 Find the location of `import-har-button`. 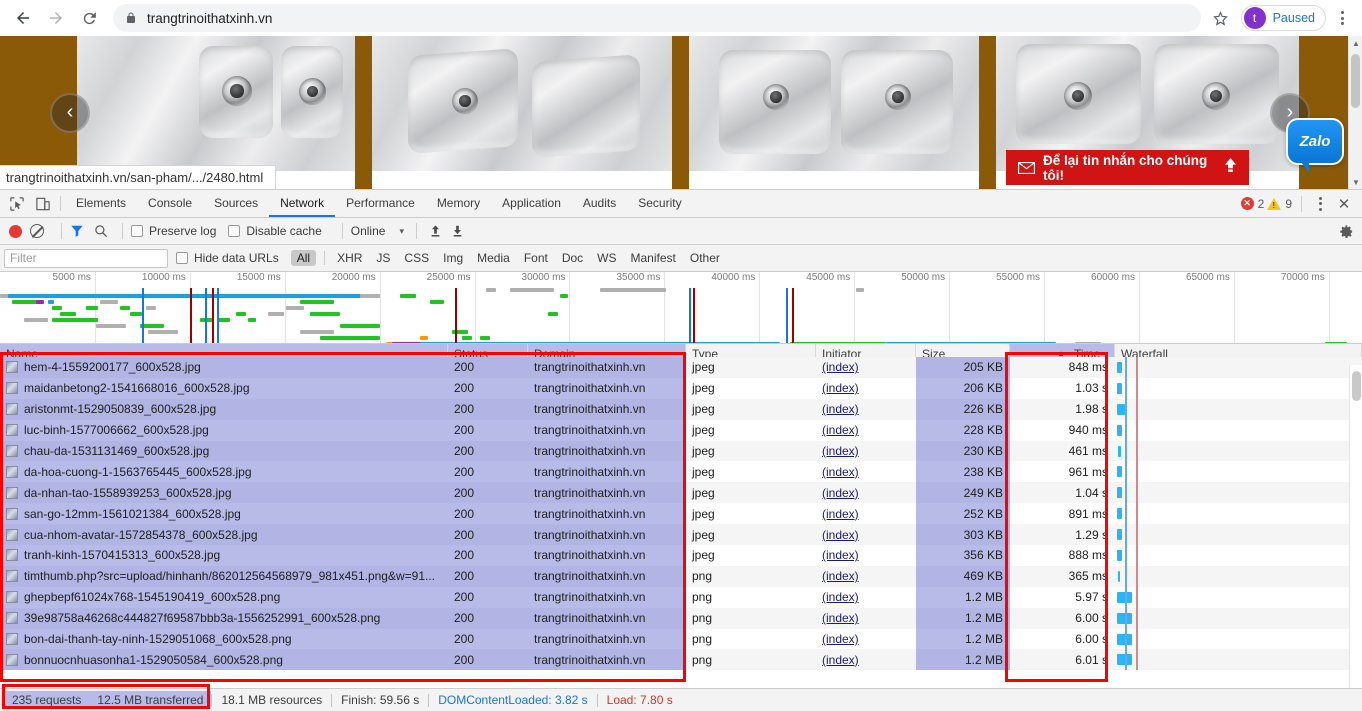

import-har-button is located at coordinates (436, 231).